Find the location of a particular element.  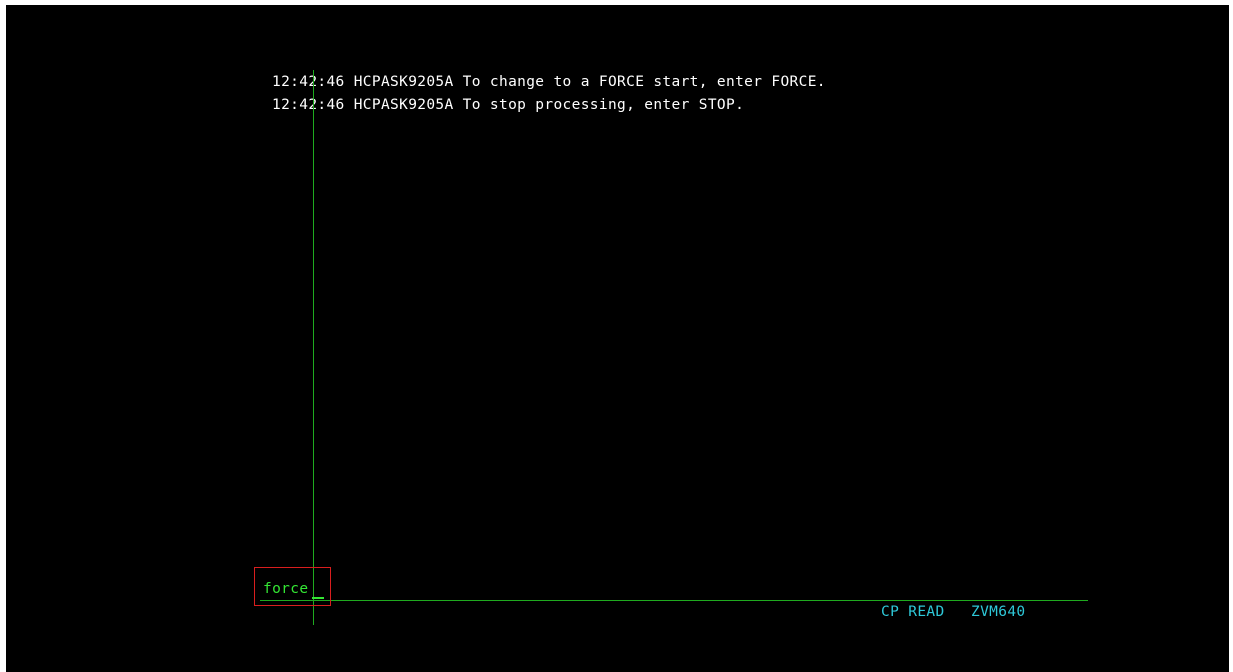

status-system: ZVM640 is located at coordinates (998, 612).